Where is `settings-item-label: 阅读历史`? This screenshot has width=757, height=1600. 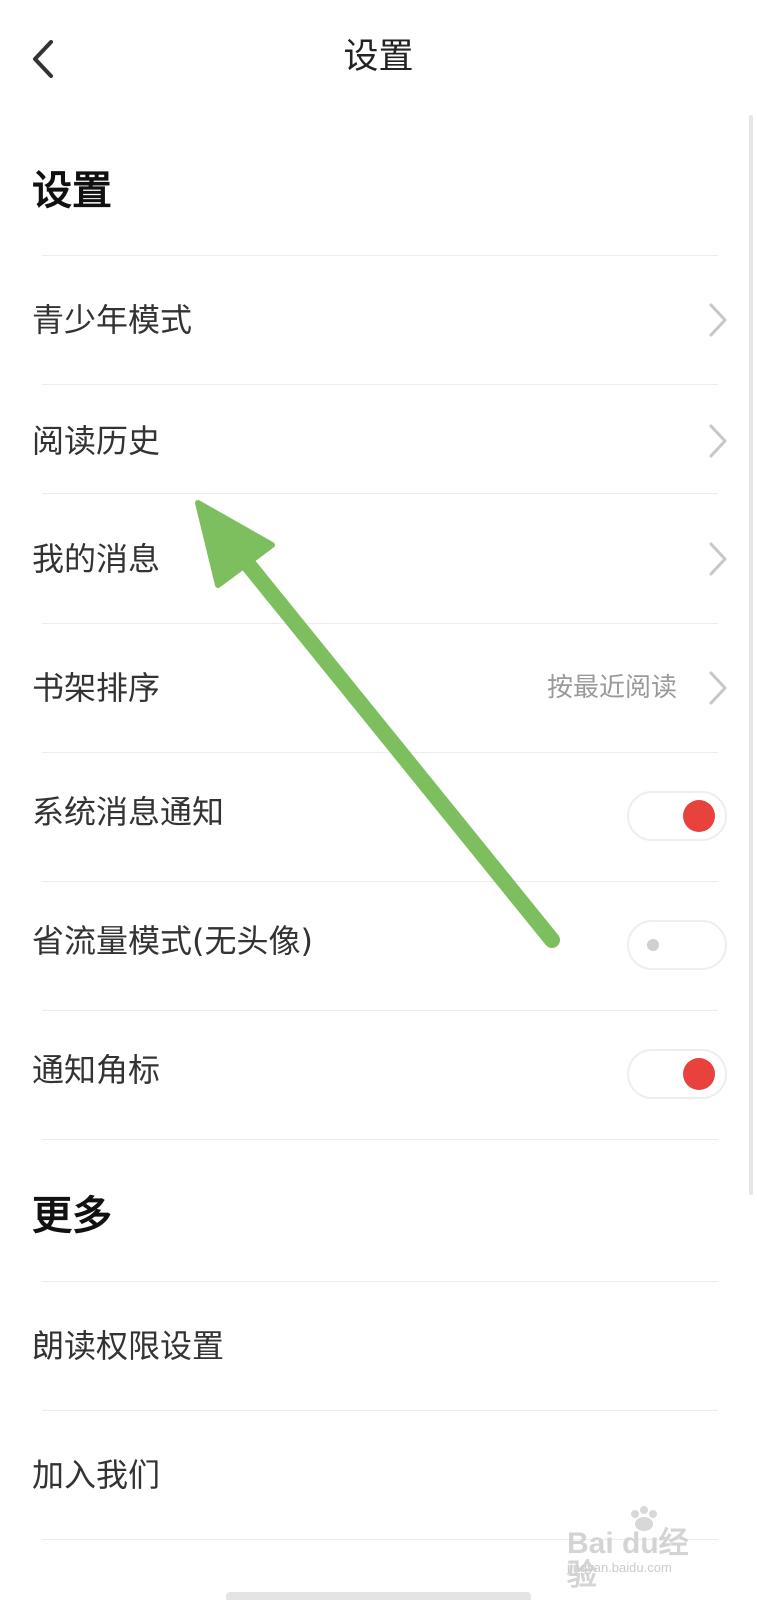 settings-item-label: 阅读历史 is located at coordinates (96, 441).